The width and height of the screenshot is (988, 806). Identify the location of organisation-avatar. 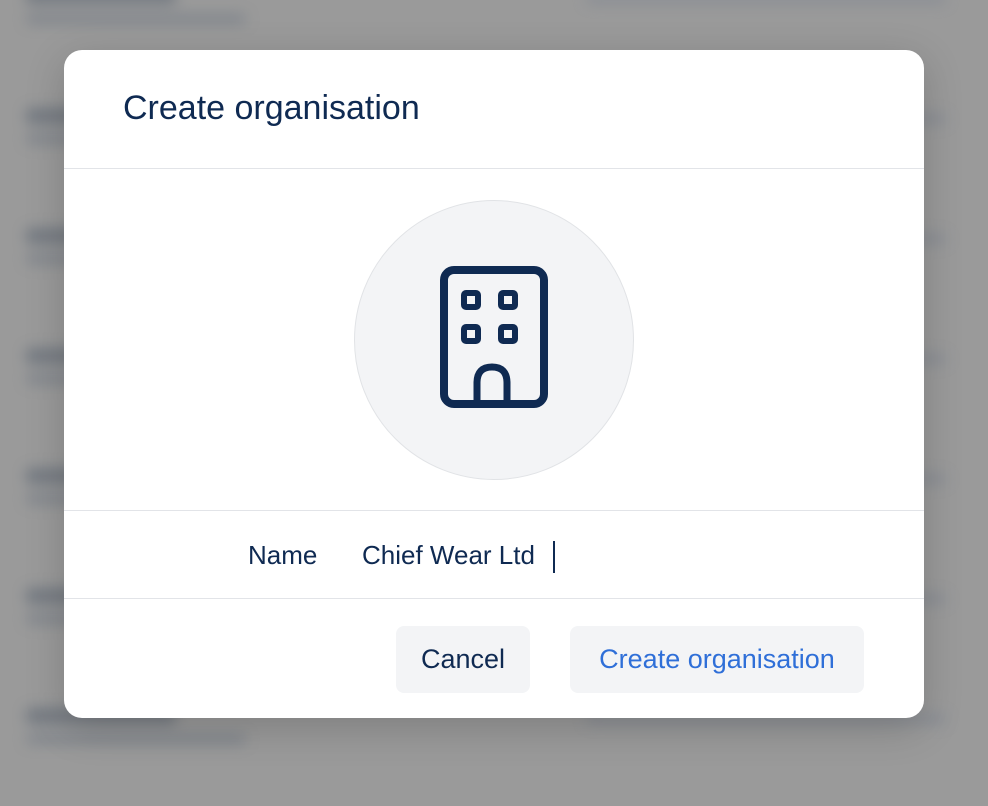
(494, 340).